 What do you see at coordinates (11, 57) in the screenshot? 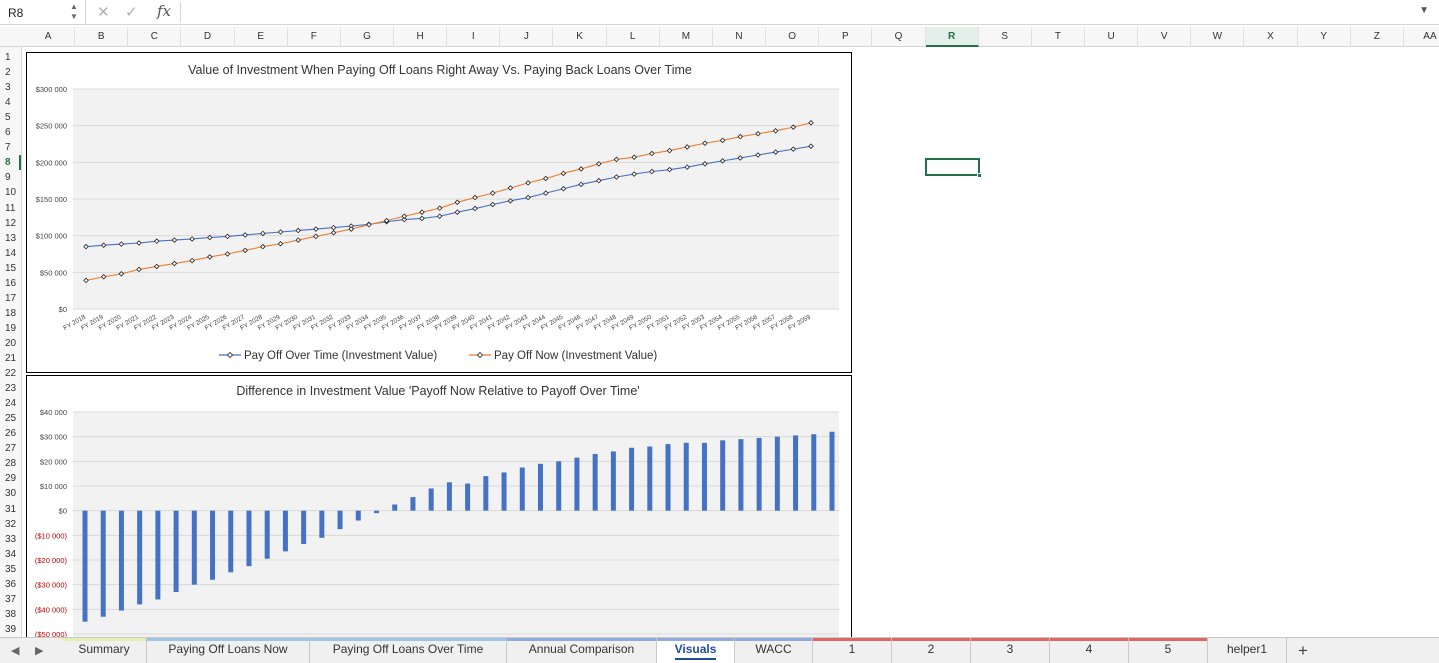
I see `row-header-1: 1` at bounding box center [11, 57].